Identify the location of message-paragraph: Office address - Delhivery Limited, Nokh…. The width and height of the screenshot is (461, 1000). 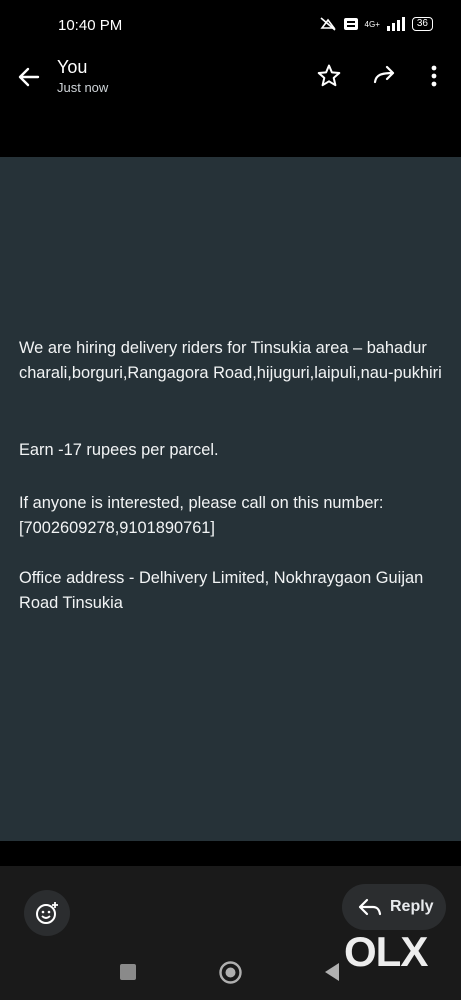
(221, 590).